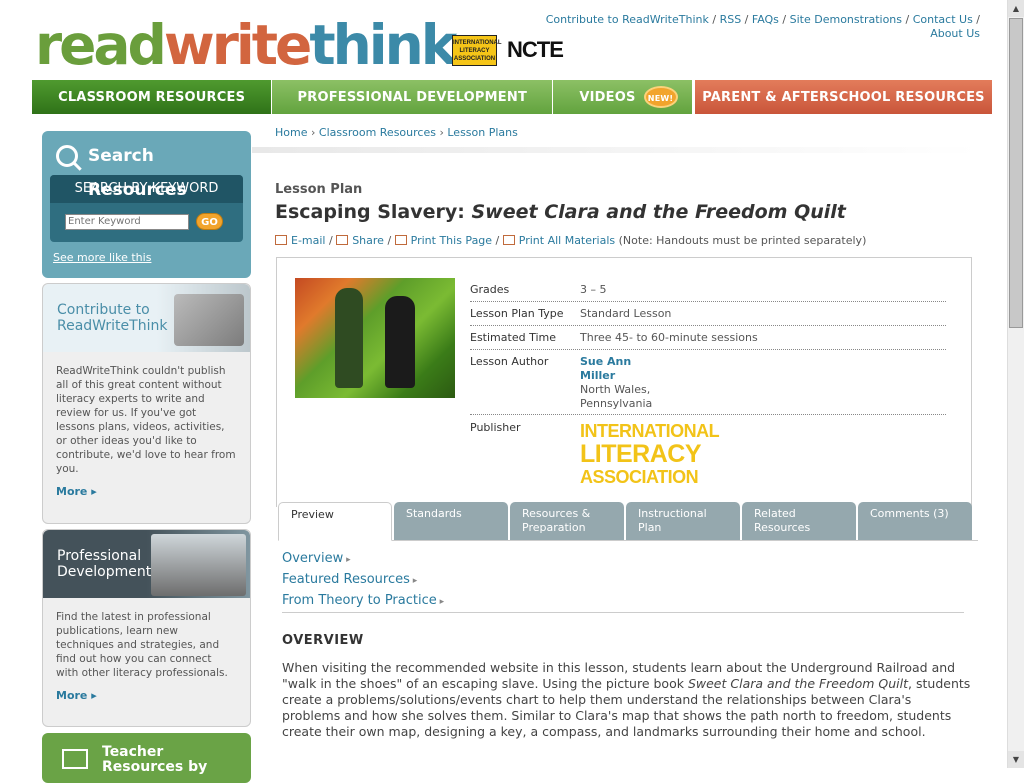 The image size is (1024, 783). Describe the element at coordinates (627, 19) in the screenshot. I see `top-link-contribute: Contribute to ReadWriteThink` at that location.